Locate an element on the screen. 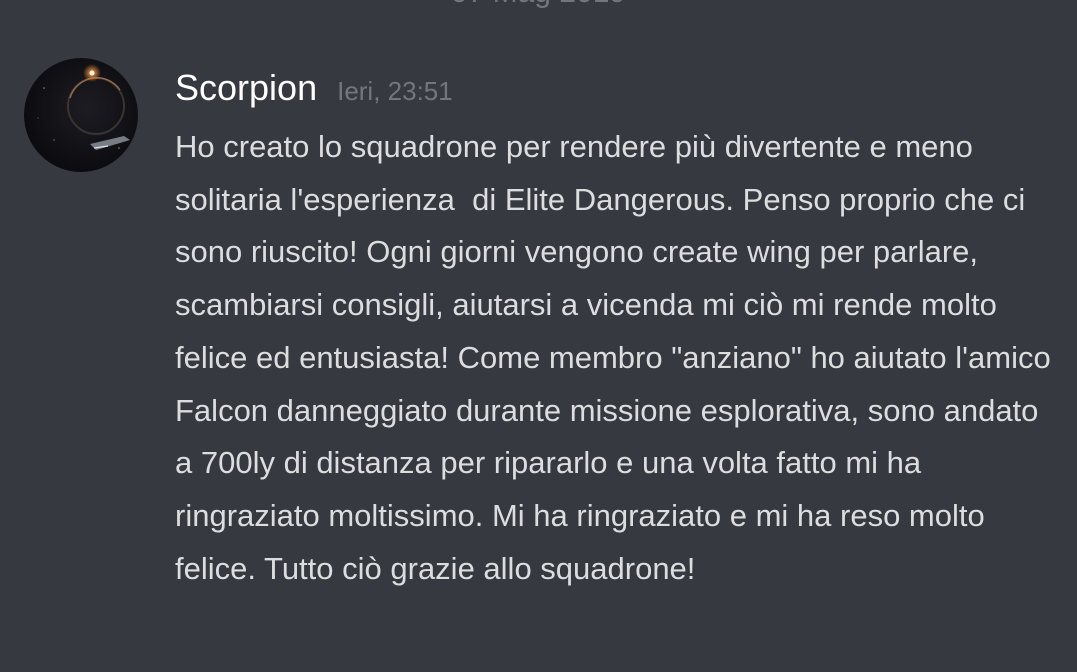 The height and width of the screenshot is (672, 1077). avatar is located at coordinates (81, 115).